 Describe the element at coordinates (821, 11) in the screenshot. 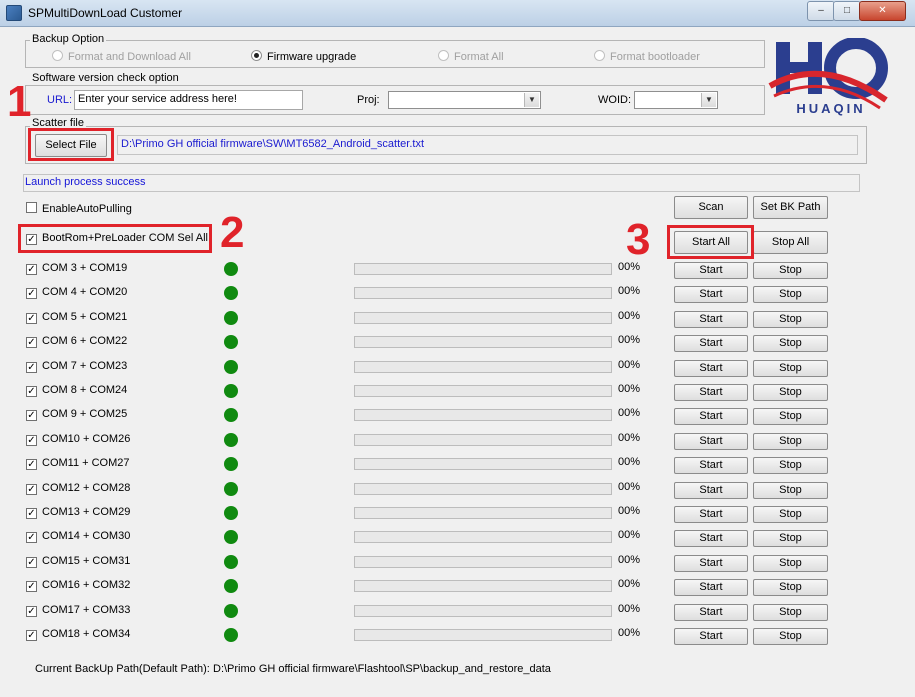

I see `minimize-button: –` at that location.